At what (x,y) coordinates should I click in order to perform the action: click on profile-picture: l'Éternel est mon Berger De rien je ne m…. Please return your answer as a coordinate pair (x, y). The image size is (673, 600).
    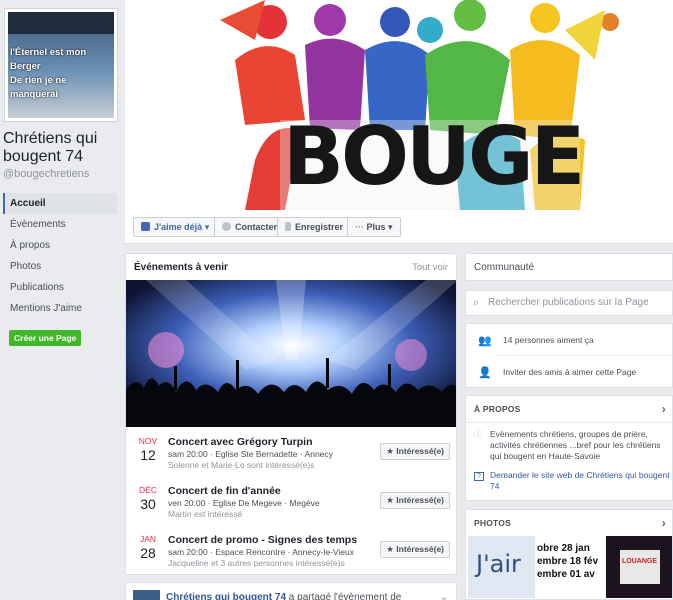
    Looking at the image, I should click on (61, 65).